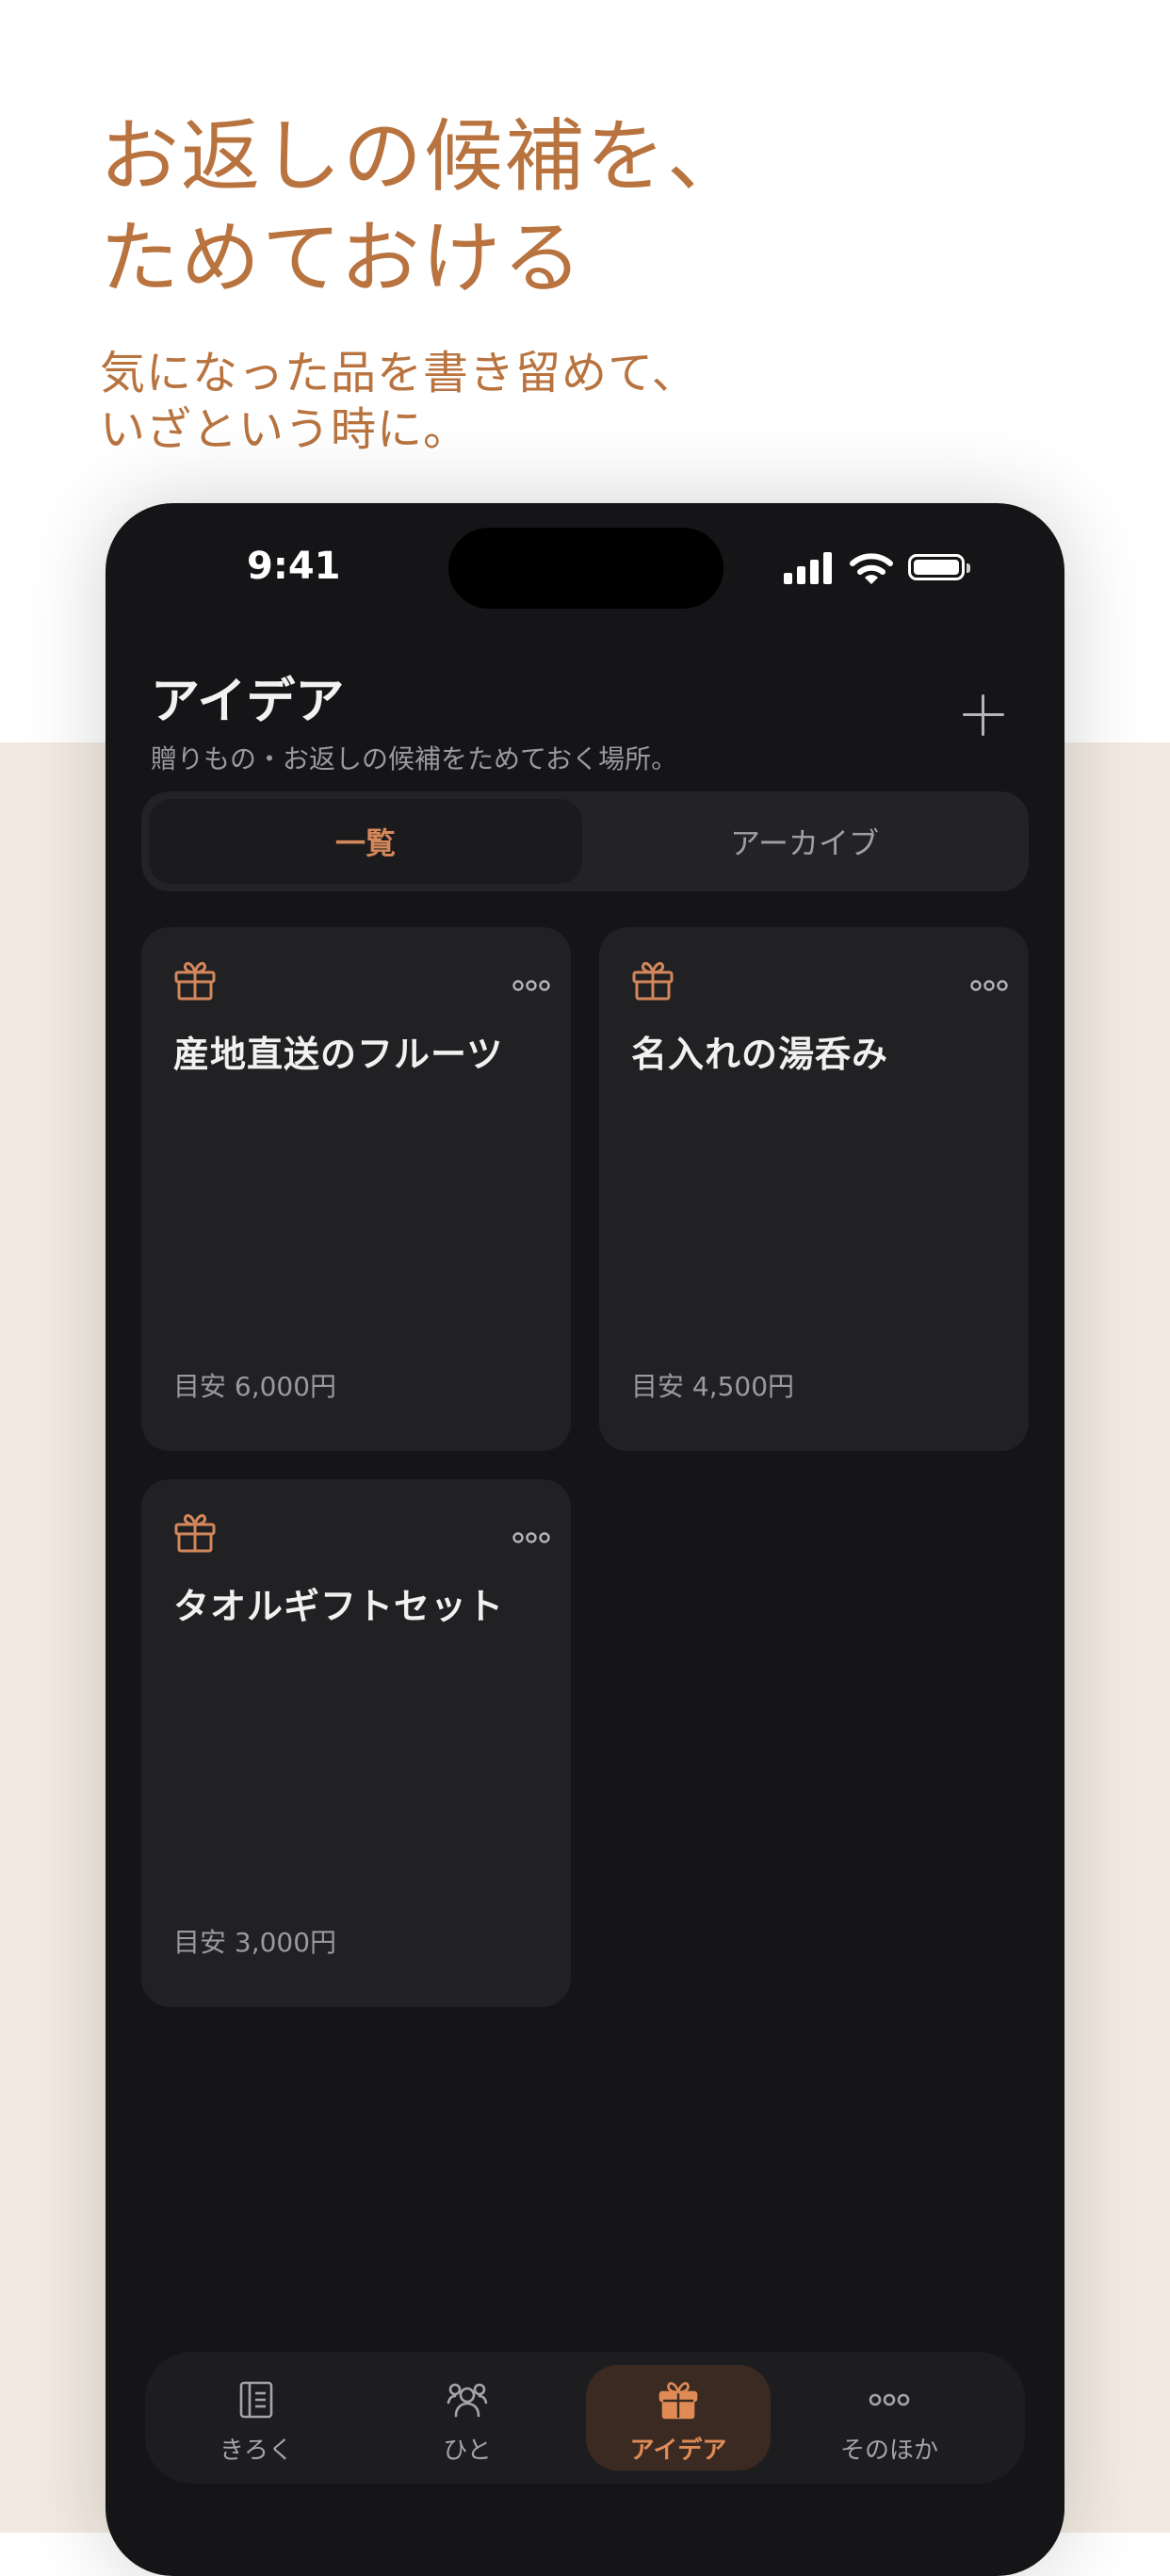 This screenshot has width=1170, height=2576. What do you see at coordinates (889, 2417) in the screenshot?
I see `tabbar-item-sonohoka: そのほか` at bounding box center [889, 2417].